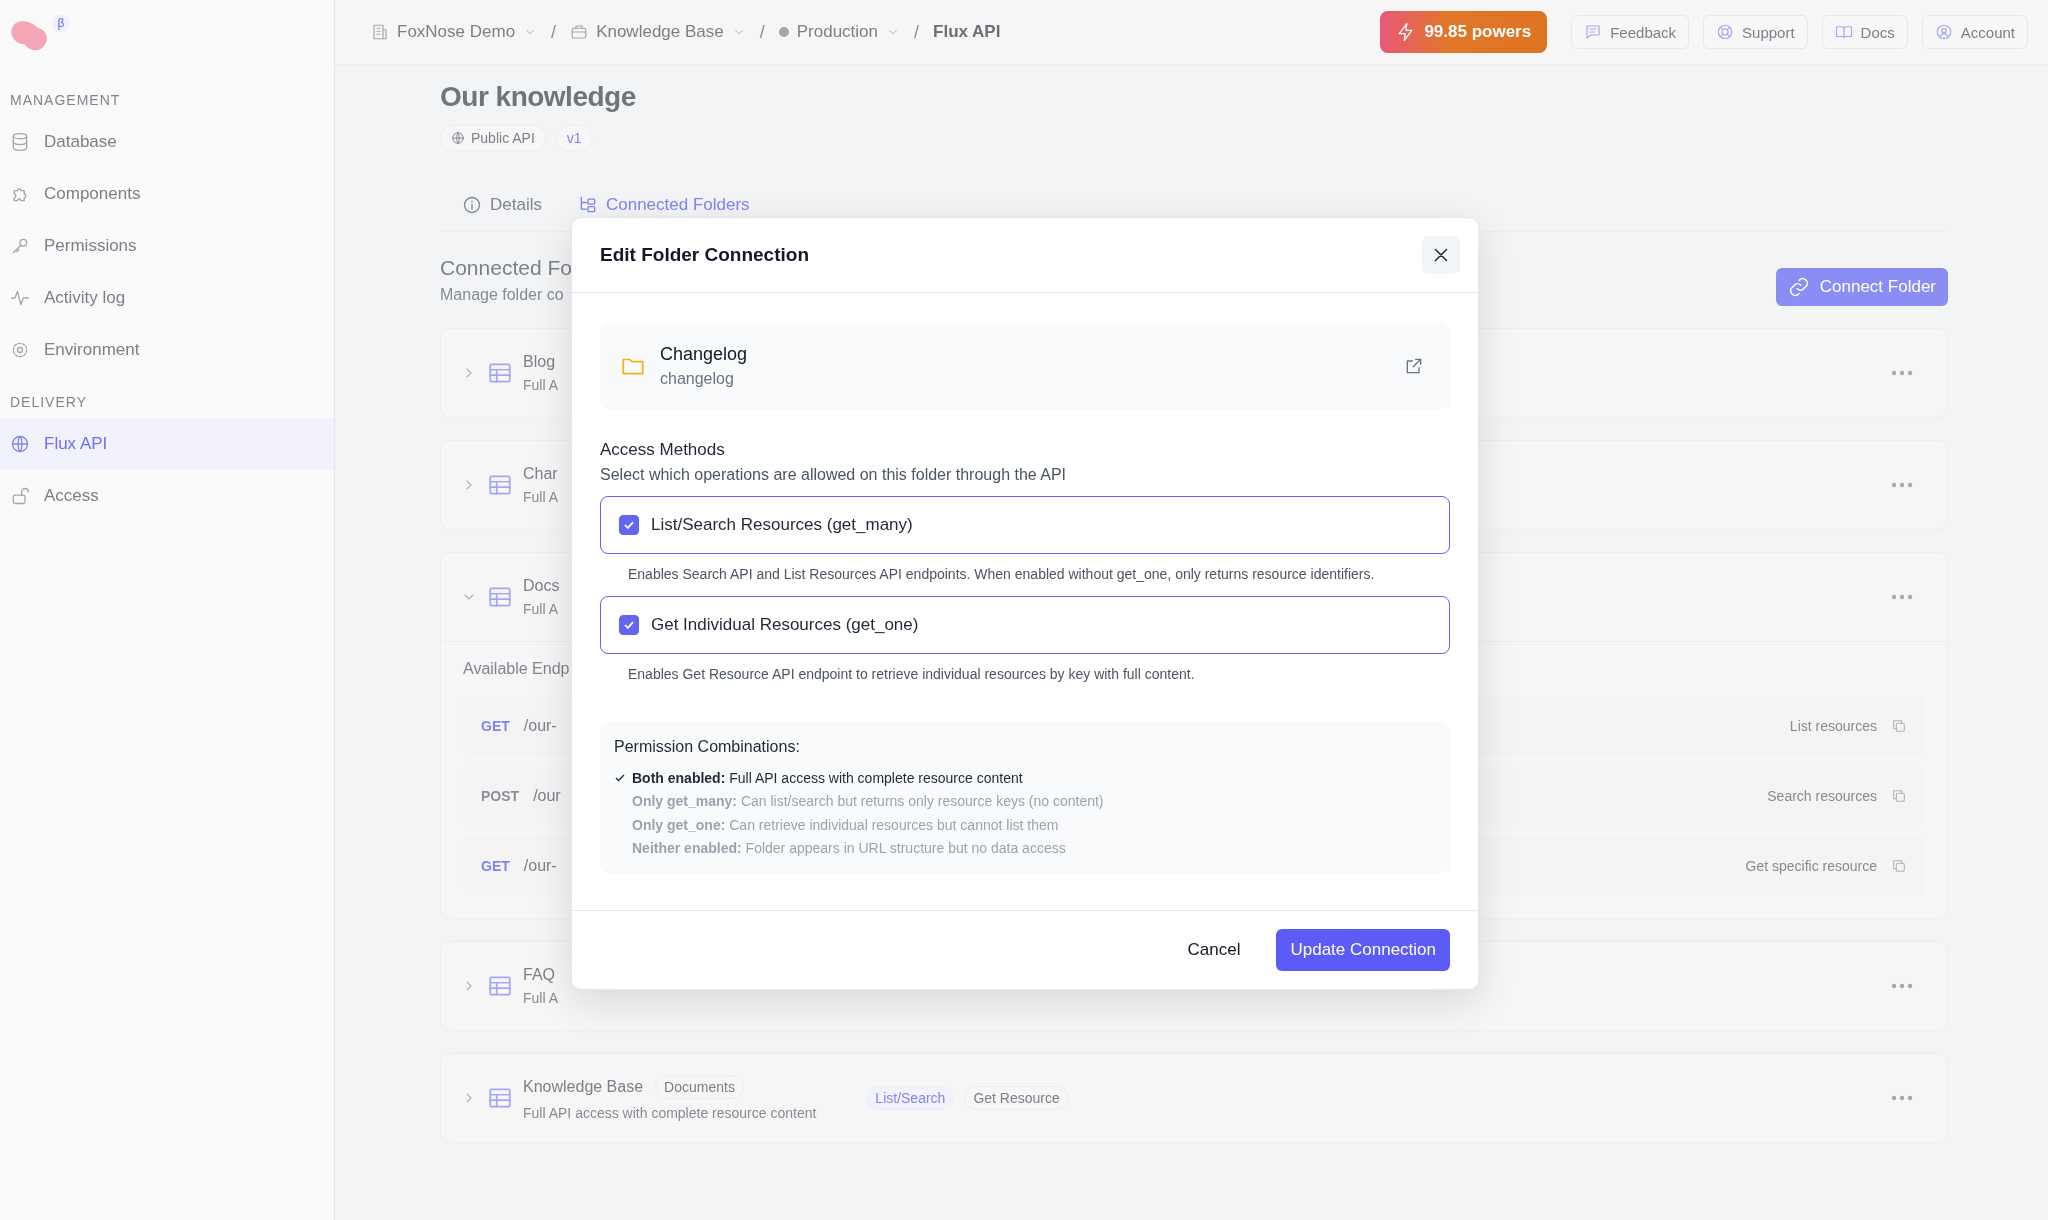  What do you see at coordinates (707, 747) in the screenshot?
I see `combinations-title: Permission Combinations:` at bounding box center [707, 747].